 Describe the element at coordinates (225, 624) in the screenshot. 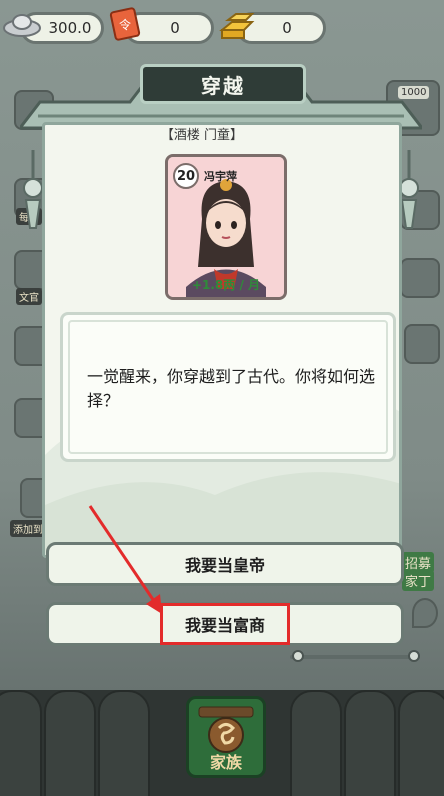

I see `tutorial-highlight-box` at that location.